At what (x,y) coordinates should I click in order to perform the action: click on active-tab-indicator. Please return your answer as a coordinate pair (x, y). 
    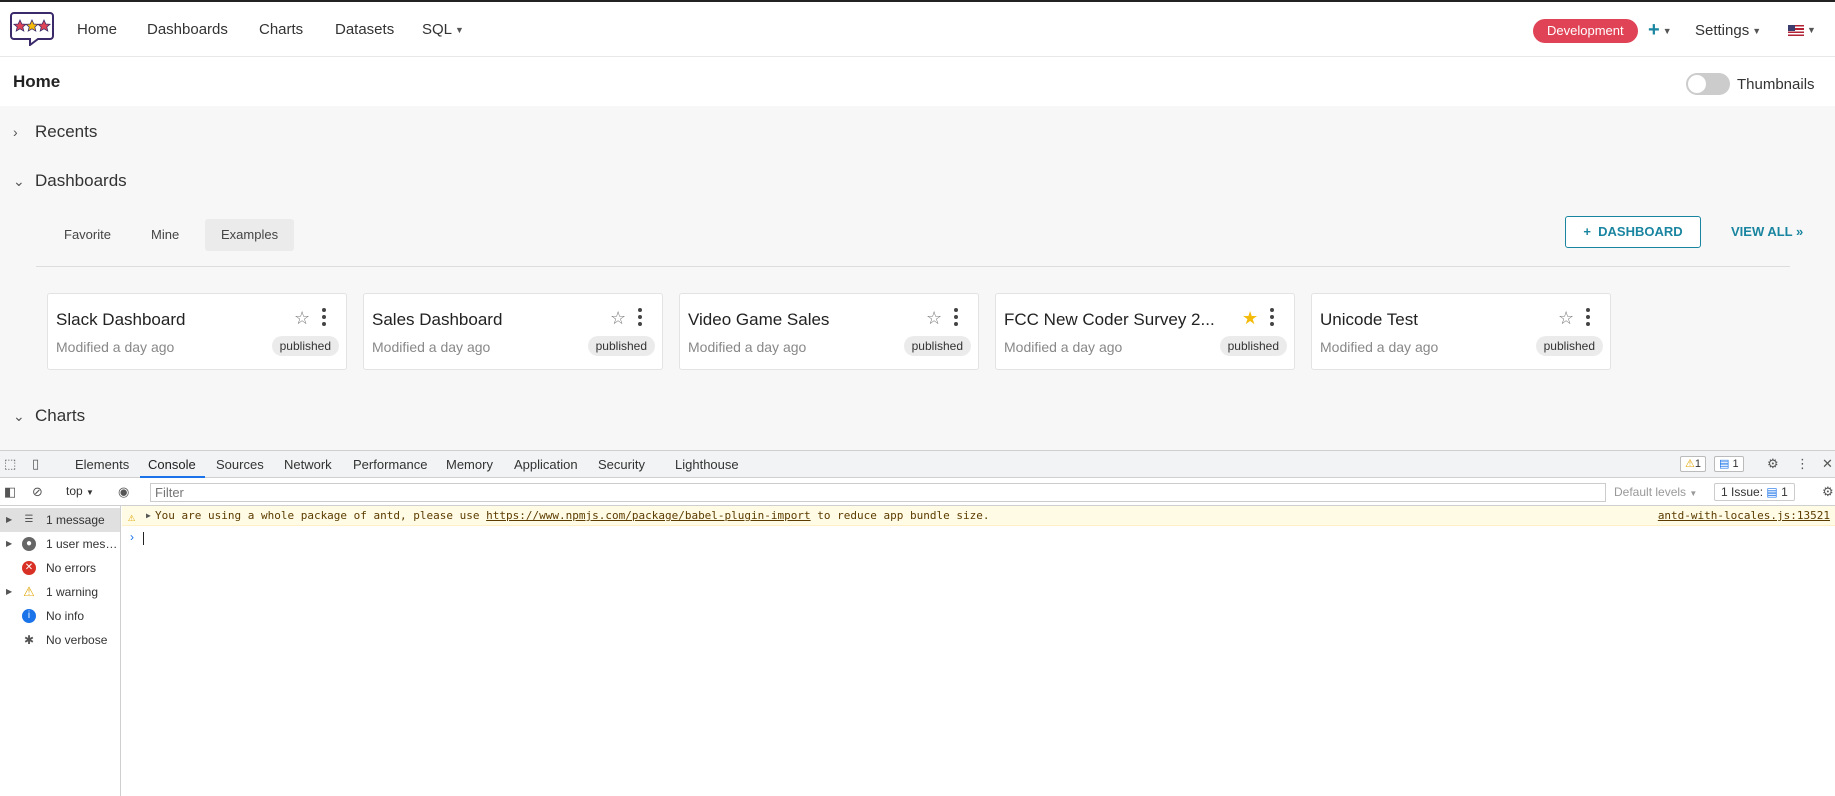
    Looking at the image, I should click on (172, 477).